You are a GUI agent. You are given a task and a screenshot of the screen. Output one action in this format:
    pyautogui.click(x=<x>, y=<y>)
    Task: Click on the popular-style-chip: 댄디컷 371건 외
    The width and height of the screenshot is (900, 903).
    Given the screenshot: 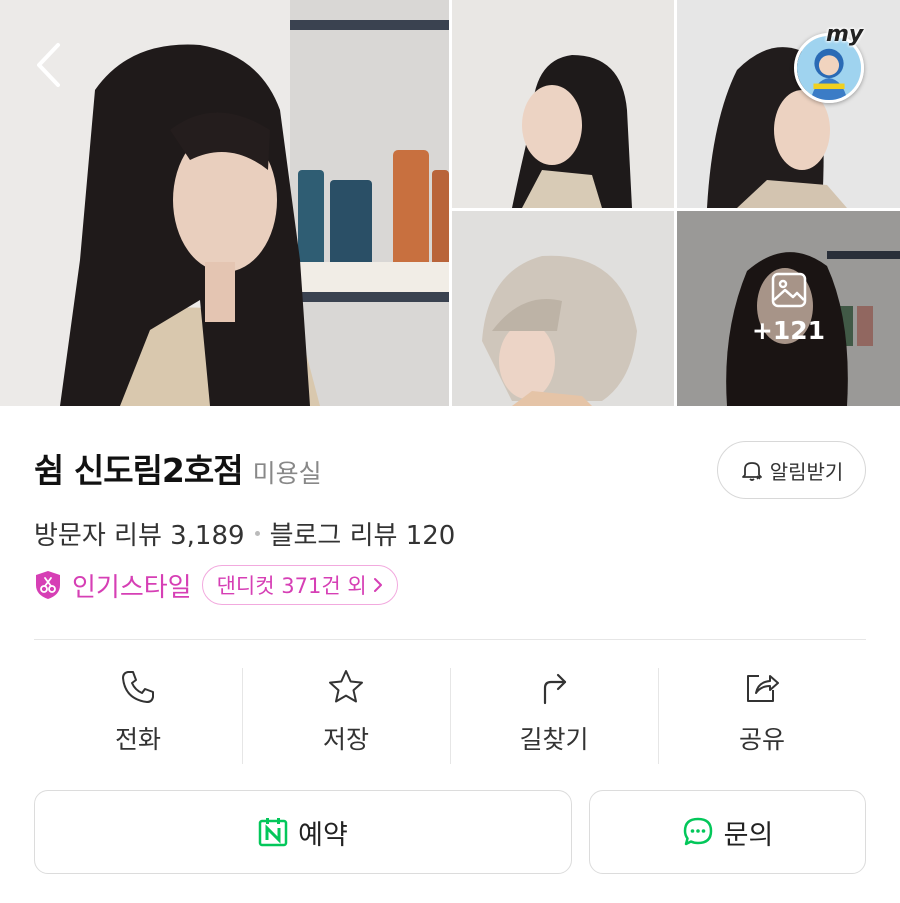 What is the action you would take?
    pyautogui.click(x=299, y=585)
    